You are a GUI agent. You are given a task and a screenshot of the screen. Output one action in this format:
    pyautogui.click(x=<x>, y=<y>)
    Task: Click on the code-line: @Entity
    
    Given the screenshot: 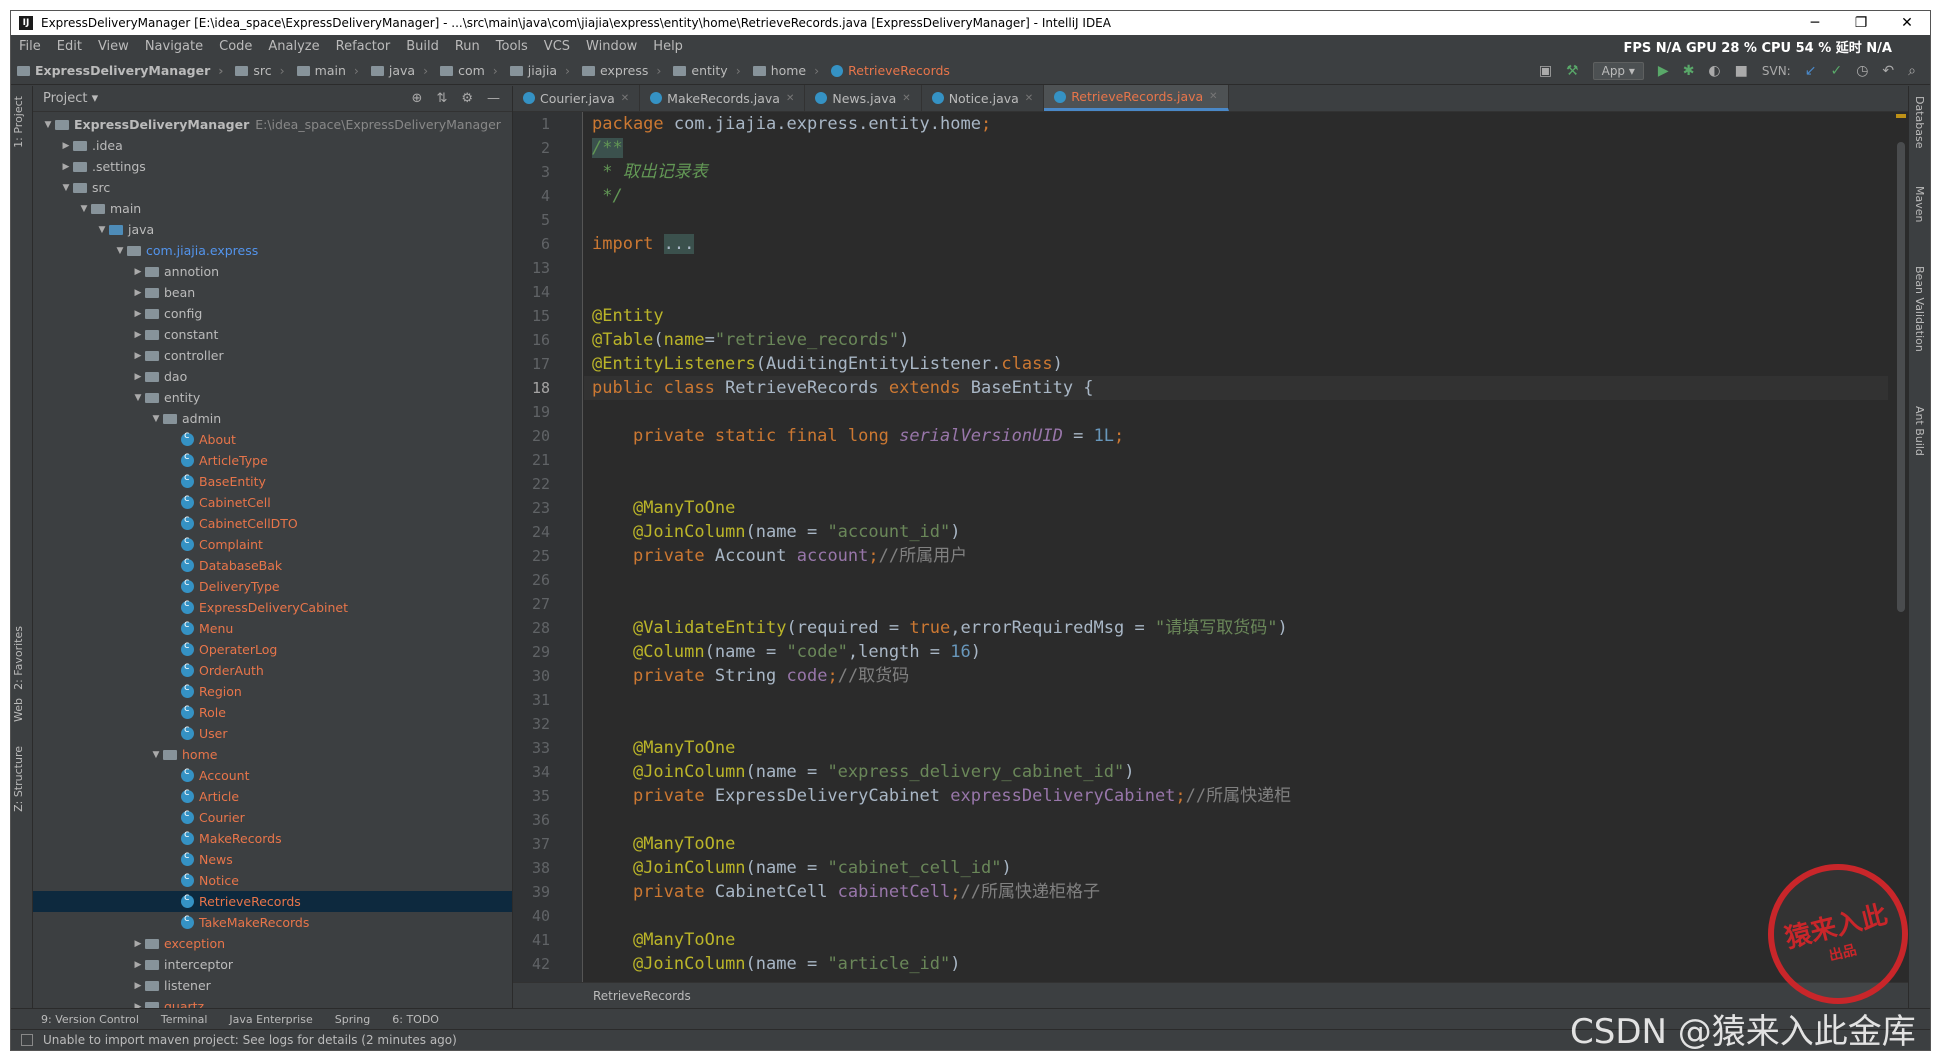 What is the action you would take?
    pyautogui.click(x=1236, y=316)
    